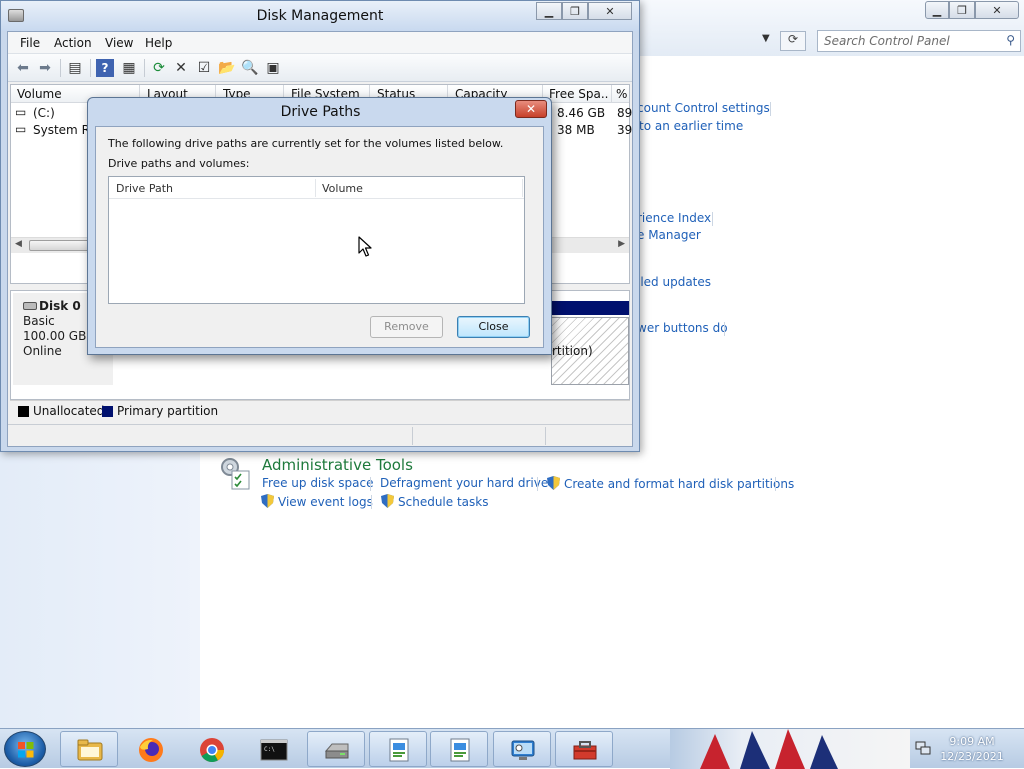  What do you see at coordinates (531, 109) in the screenshot?
I see `dialog-close-icon: ✕` at bounding box center [531, 109].